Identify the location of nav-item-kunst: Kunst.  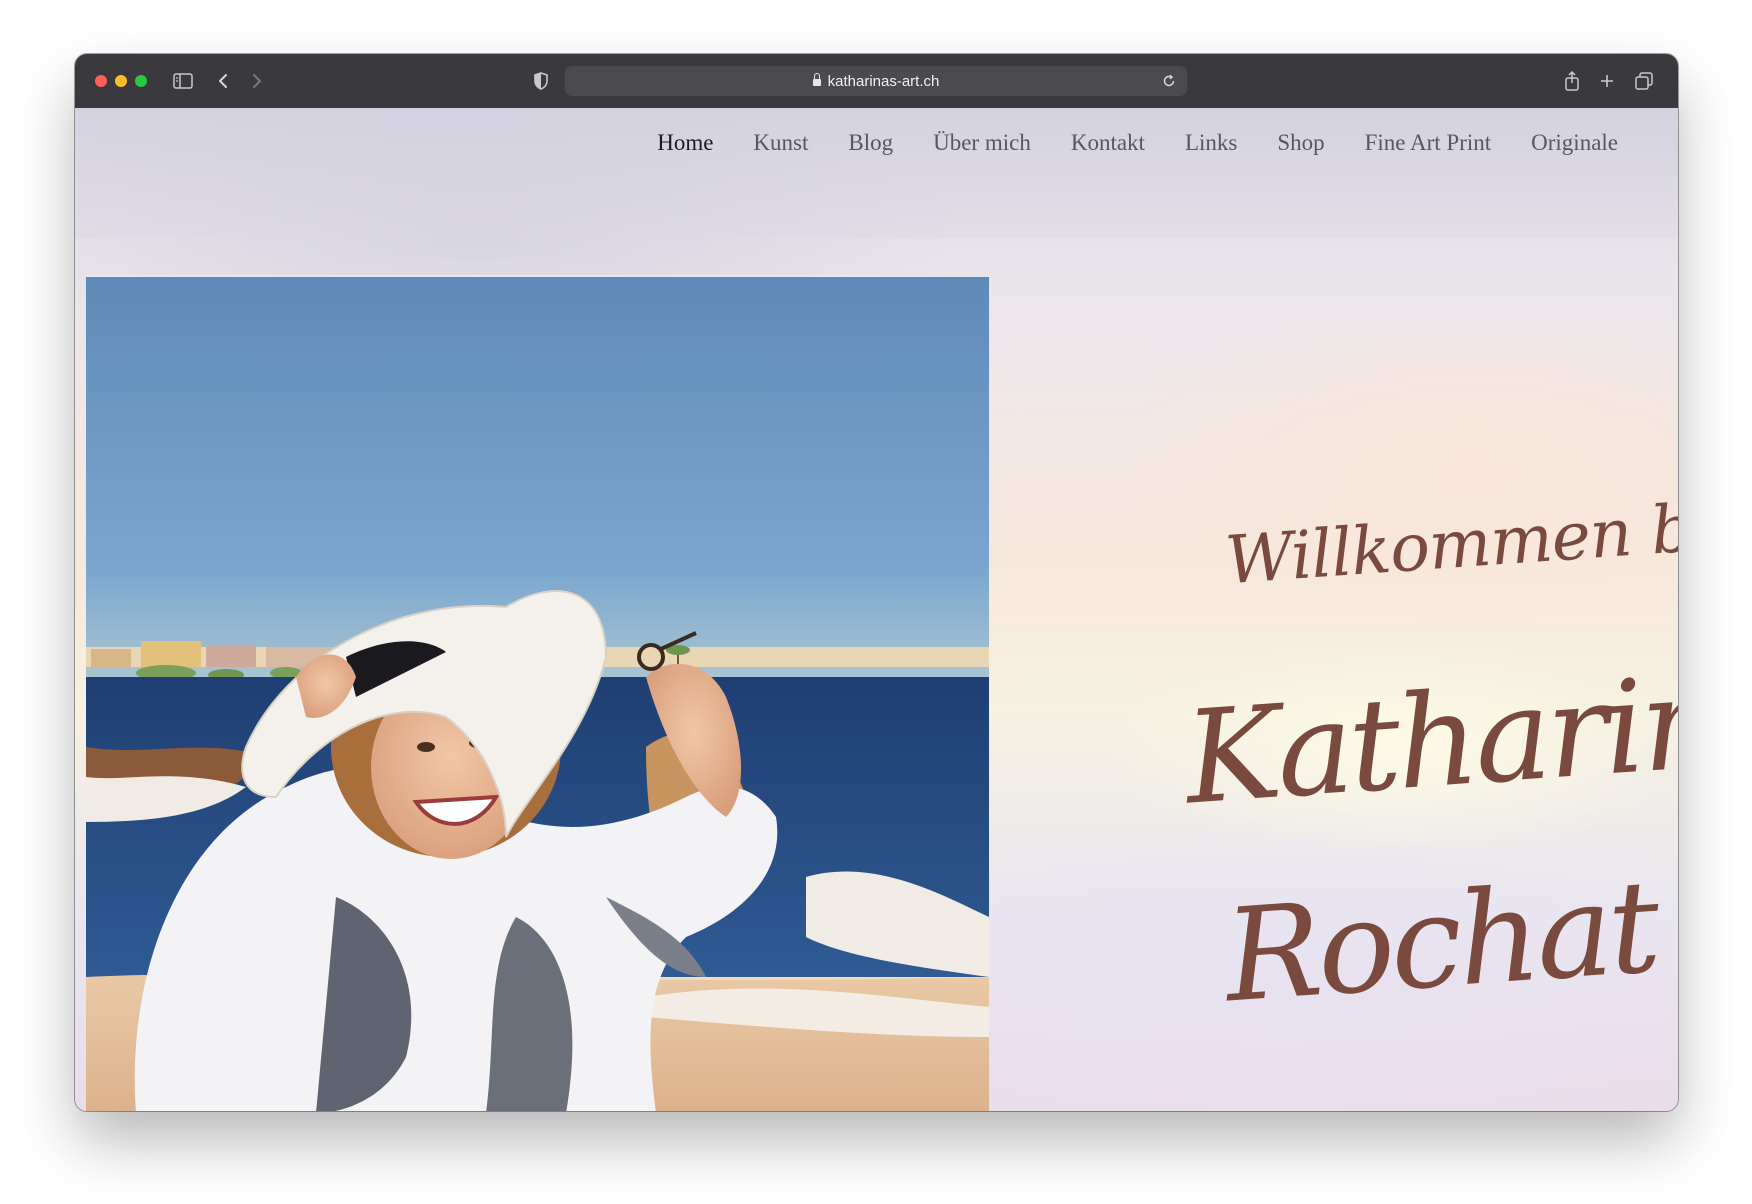
(780, 143).